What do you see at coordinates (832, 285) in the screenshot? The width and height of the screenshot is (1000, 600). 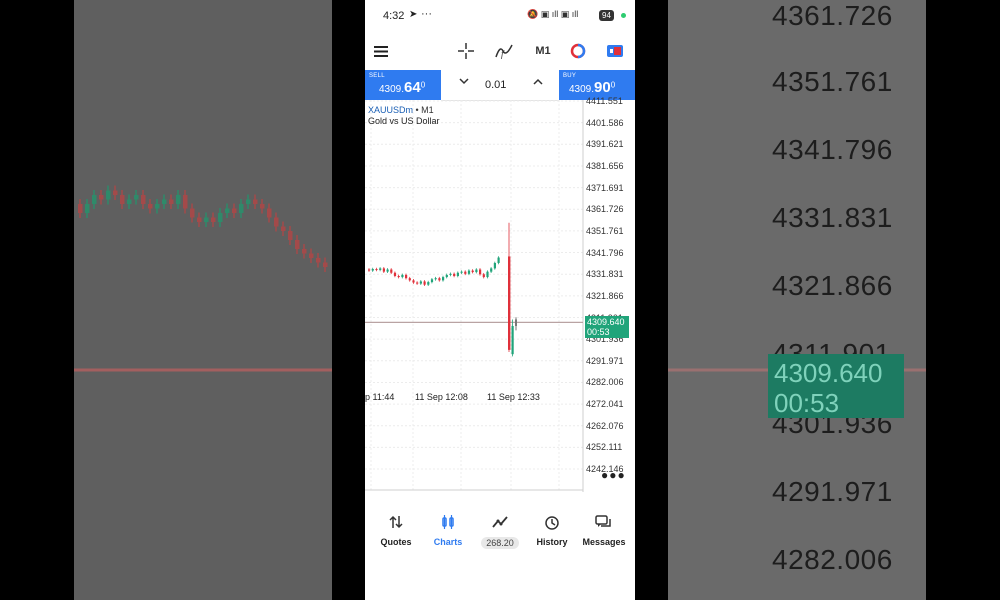 I see `bg-price-label: 4321.866` at bounding box center [832, 285].